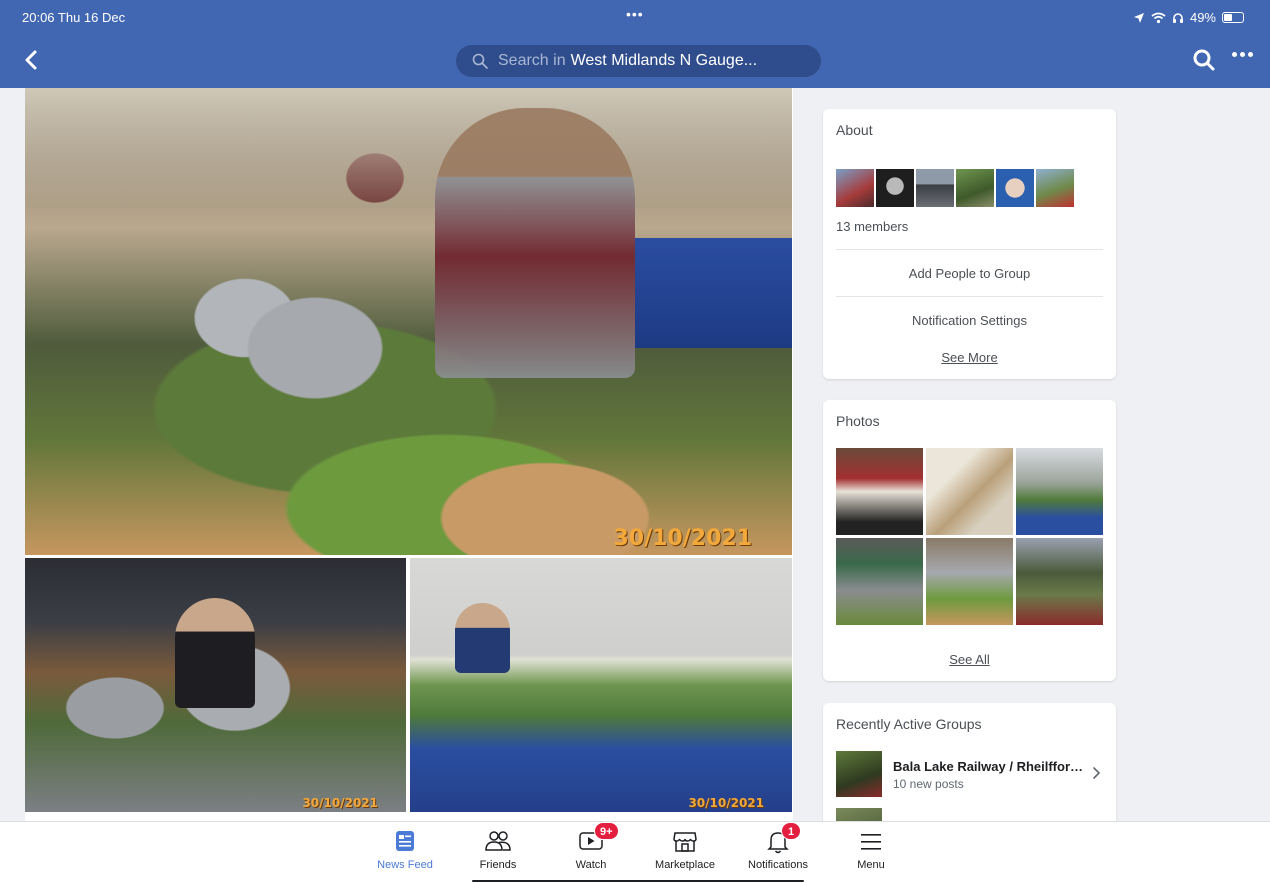 This screenshot has height=882, width=1270. Describe the element at coordinates (1177, 17) in the screenshot. I see `headphones-icon` at that location.